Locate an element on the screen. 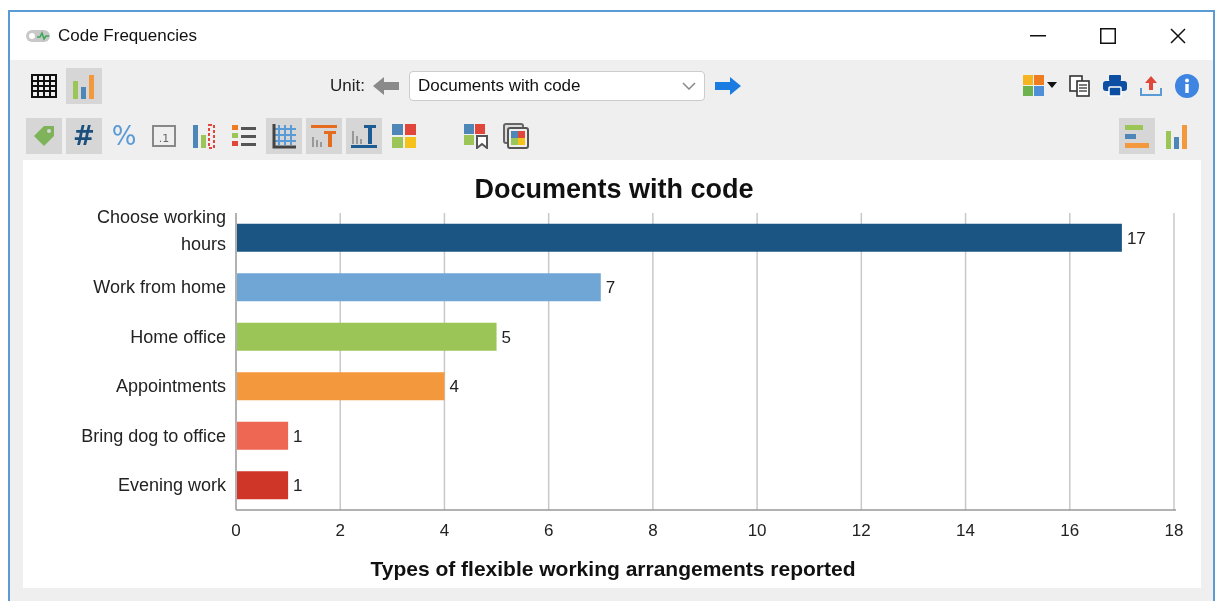 Image resolution: width=1221 pixels, height=601 pixels. color-grid-icon is located at coordinates (404, 136).